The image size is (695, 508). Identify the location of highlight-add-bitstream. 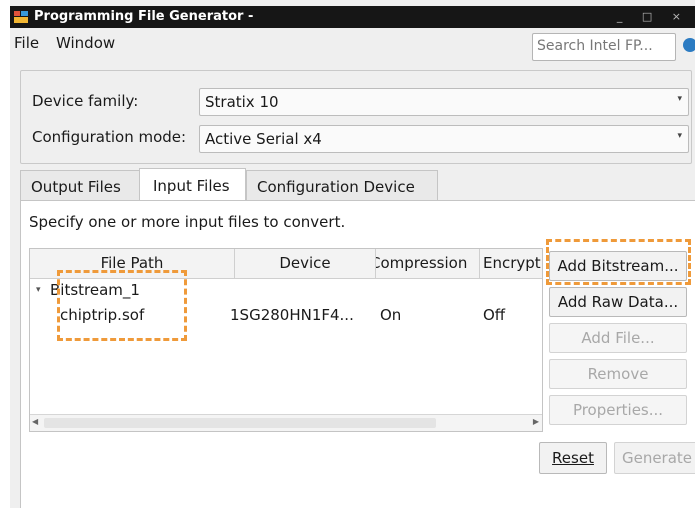
(618, 262).